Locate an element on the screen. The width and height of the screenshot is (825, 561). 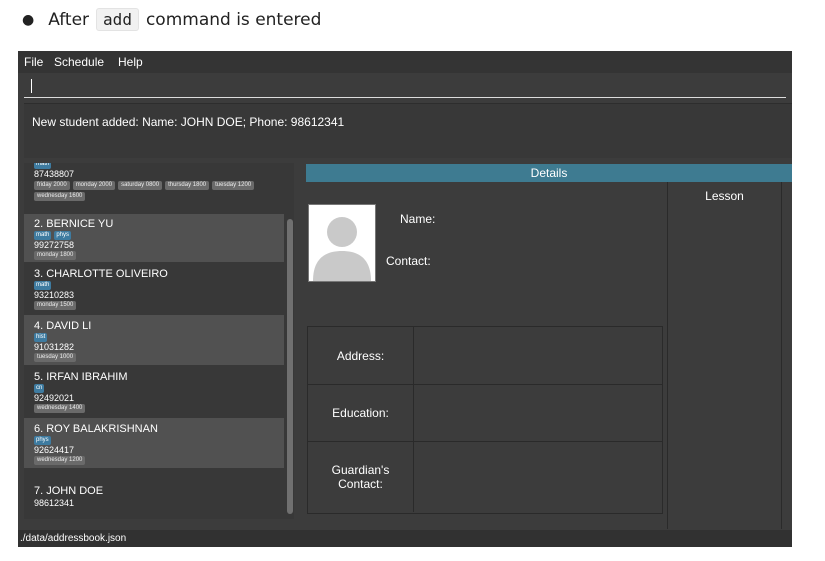
tag-row: cn is located at coordinates (39, 388).